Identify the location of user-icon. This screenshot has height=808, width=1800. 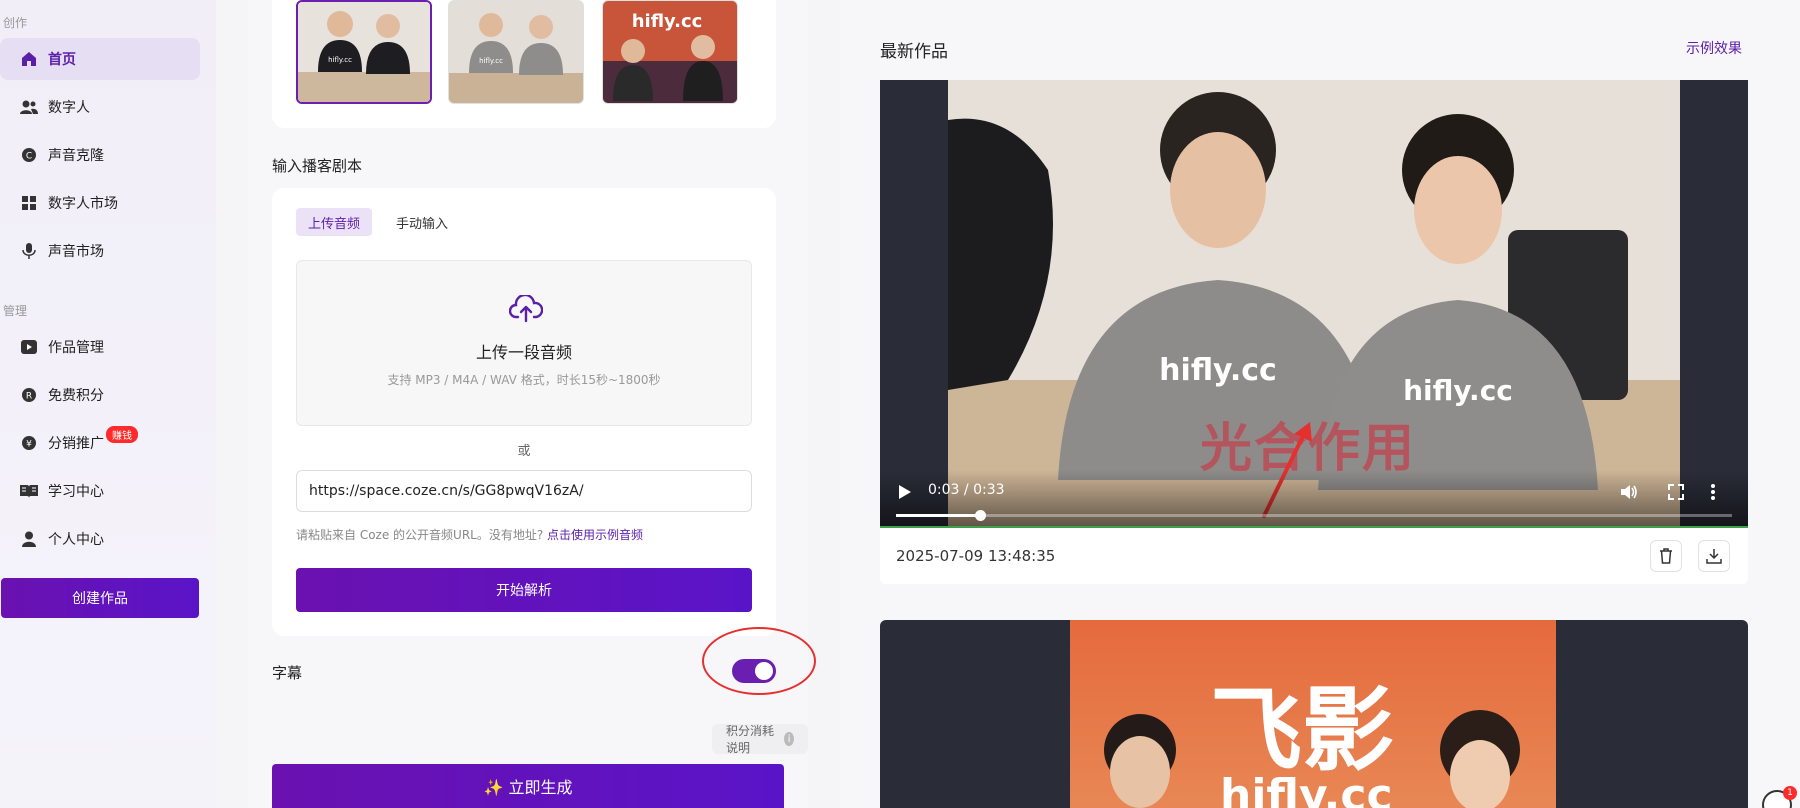
(29, 539).